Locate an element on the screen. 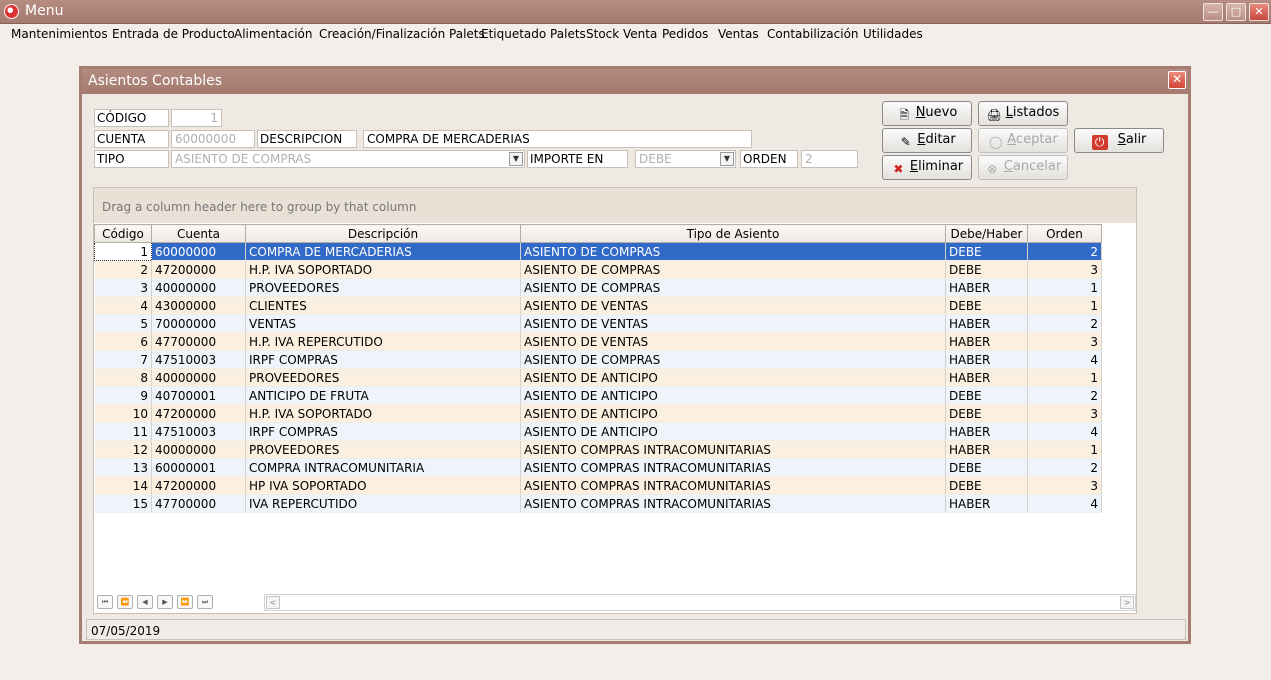  menu-etiquetado-palets: Etiquetado Palets is located at coordinates (533, 34).